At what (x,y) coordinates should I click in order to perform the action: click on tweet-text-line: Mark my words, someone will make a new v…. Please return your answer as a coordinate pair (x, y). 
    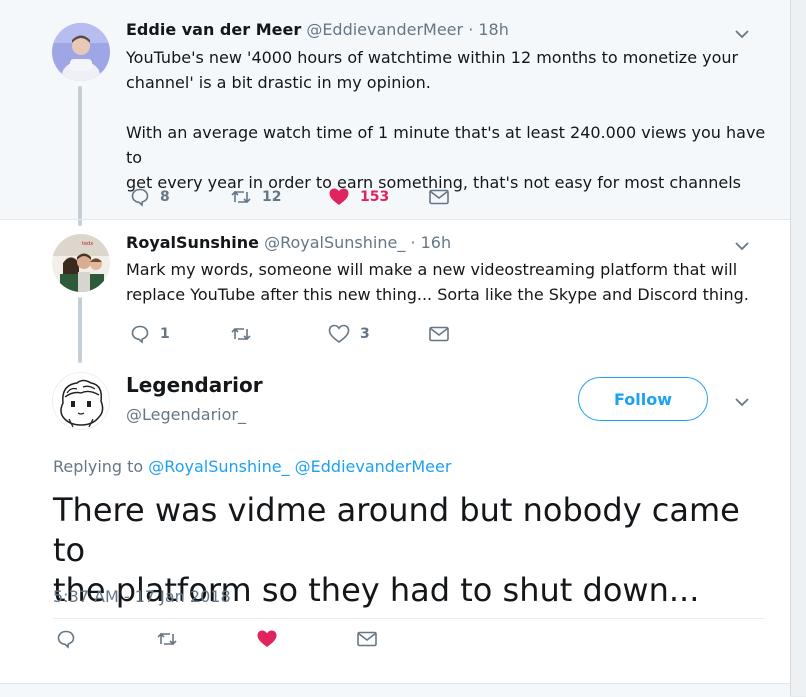
    Looking at the image, I should click on (432, 269).